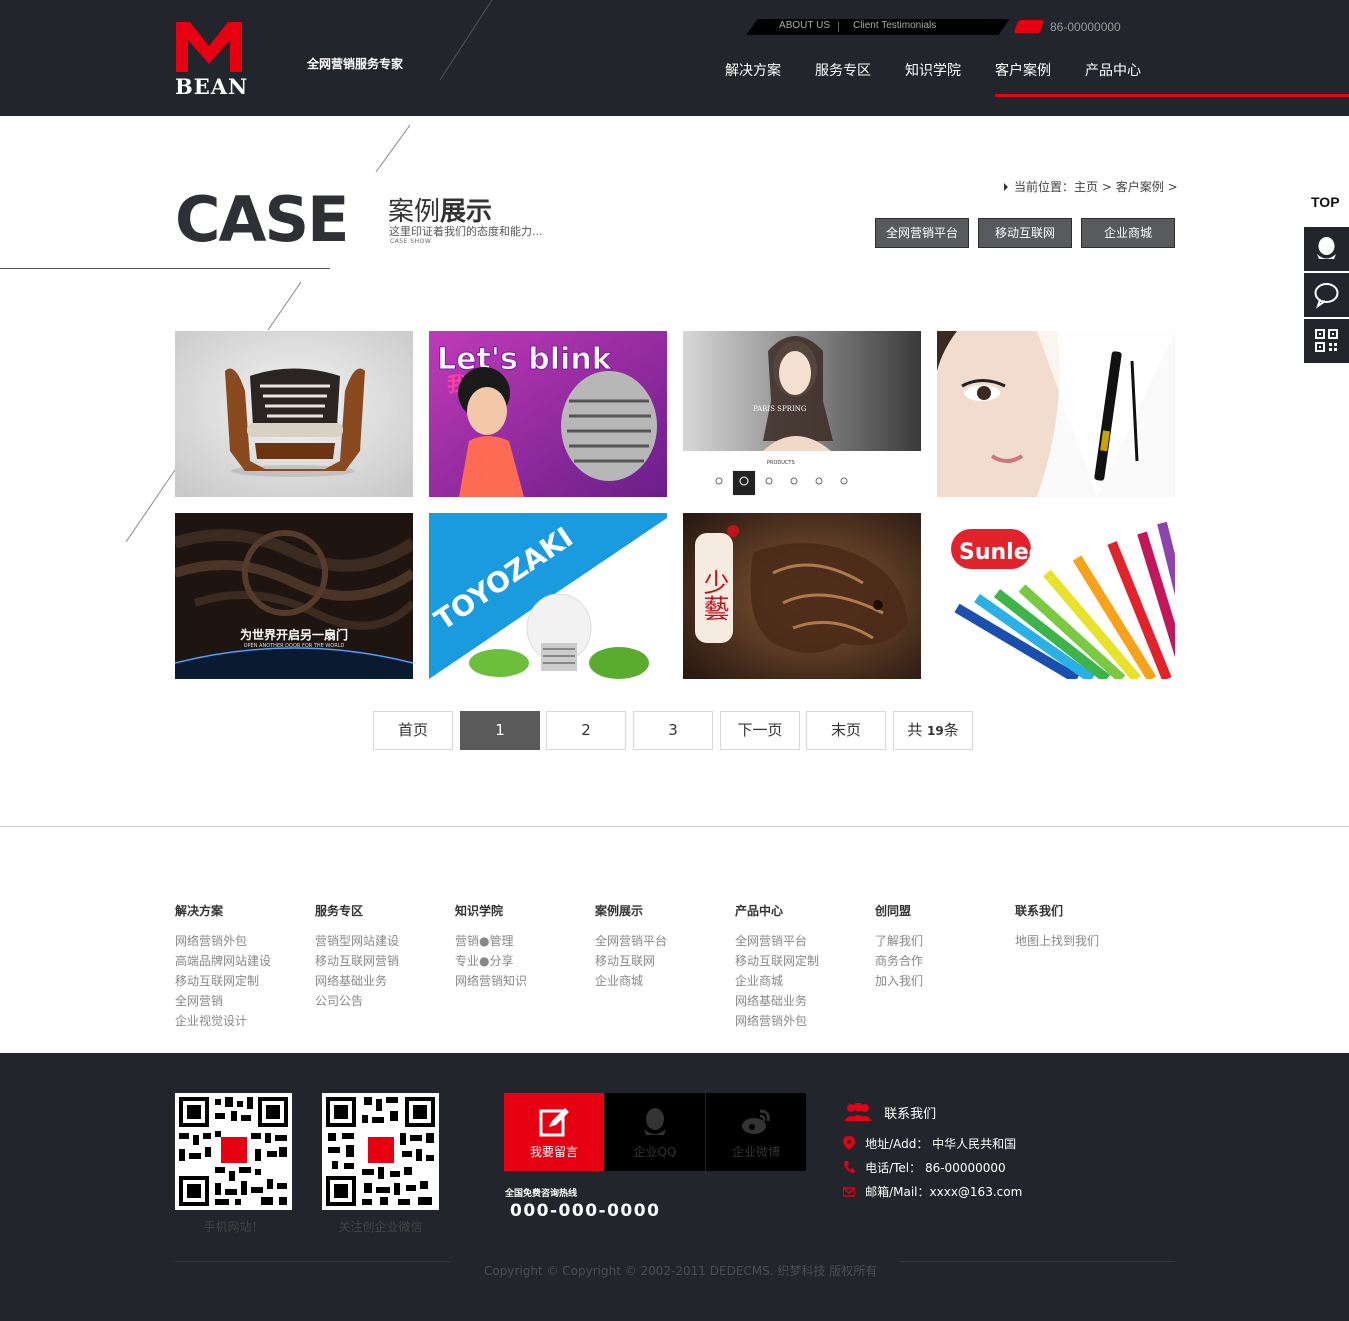 The width and height of the screenshot is (1349, 1321). I want to click on sitemap-col-contact: 联系我们 地图上找到我们, so click(1057, 926).